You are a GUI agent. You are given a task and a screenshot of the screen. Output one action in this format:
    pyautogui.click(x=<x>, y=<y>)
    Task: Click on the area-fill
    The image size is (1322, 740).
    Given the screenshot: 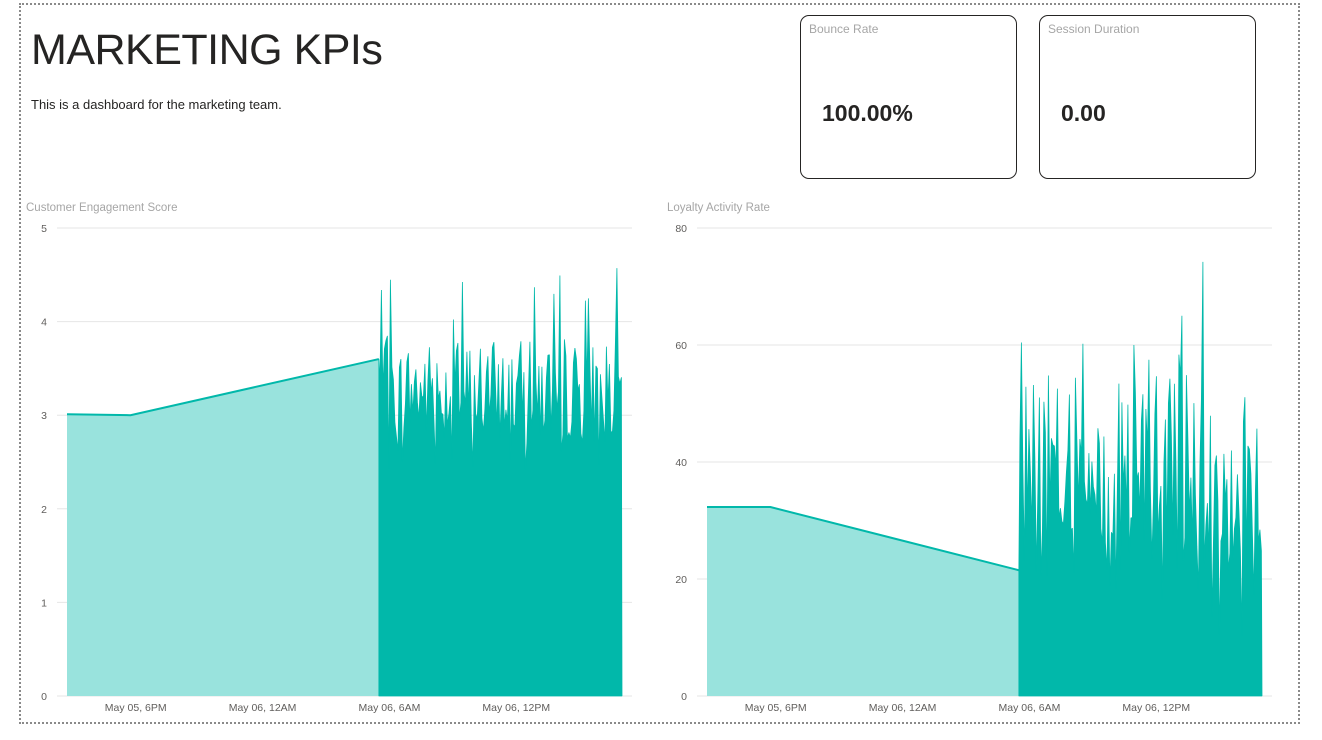 What is the action you would take?
    pyautogui.click(x=863, y=601)
    